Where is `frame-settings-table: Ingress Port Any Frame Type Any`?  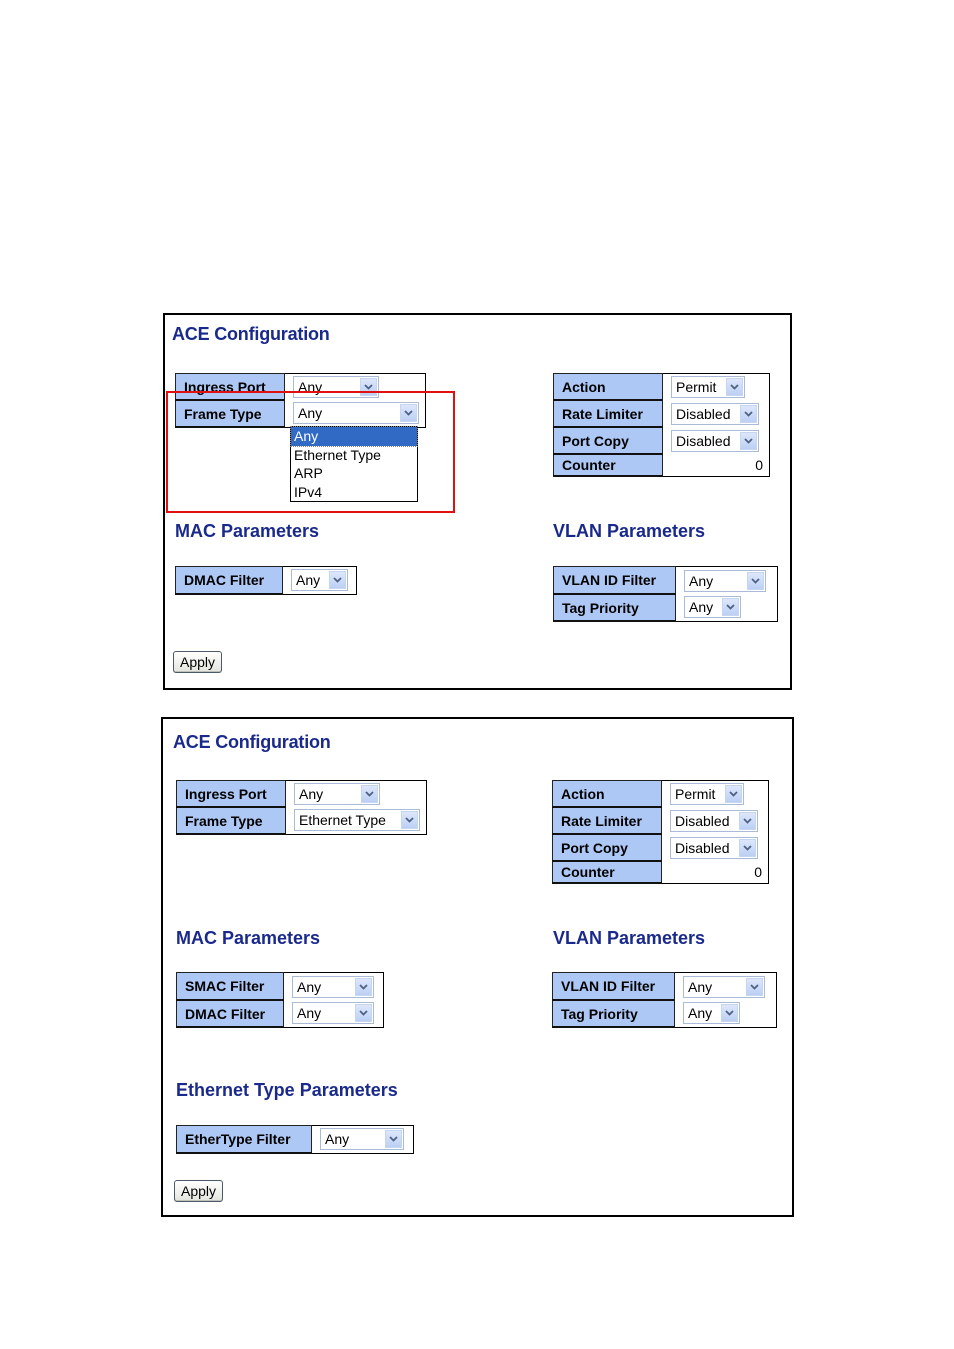 frame-settings-table: Ingress Port Any Frame Type Any is located at coordinates (300, 400).